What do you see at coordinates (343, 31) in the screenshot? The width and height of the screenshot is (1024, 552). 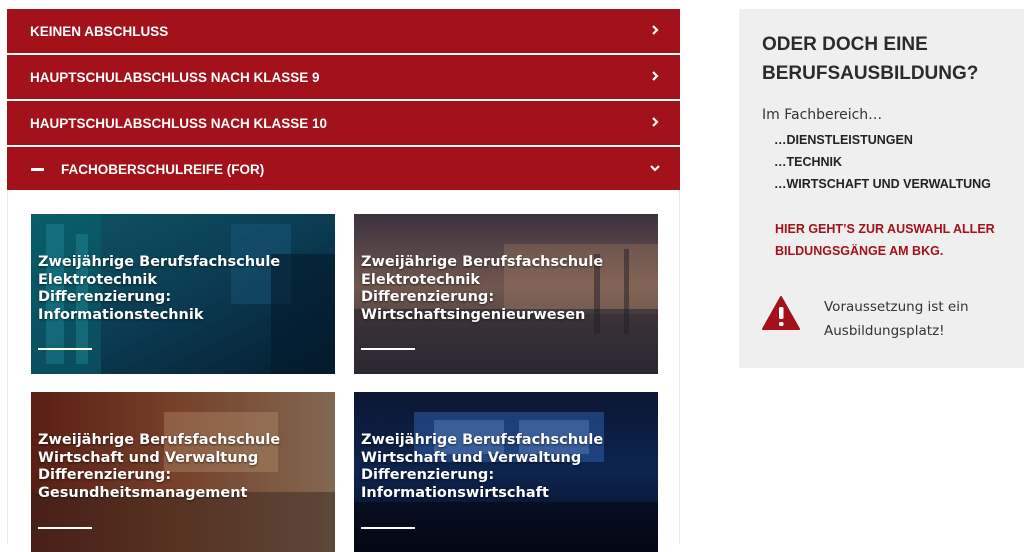 I see `accordion-item-keinen-abschluss: KEINEN ABSCHLUSS` at bounding box center [343, 31].